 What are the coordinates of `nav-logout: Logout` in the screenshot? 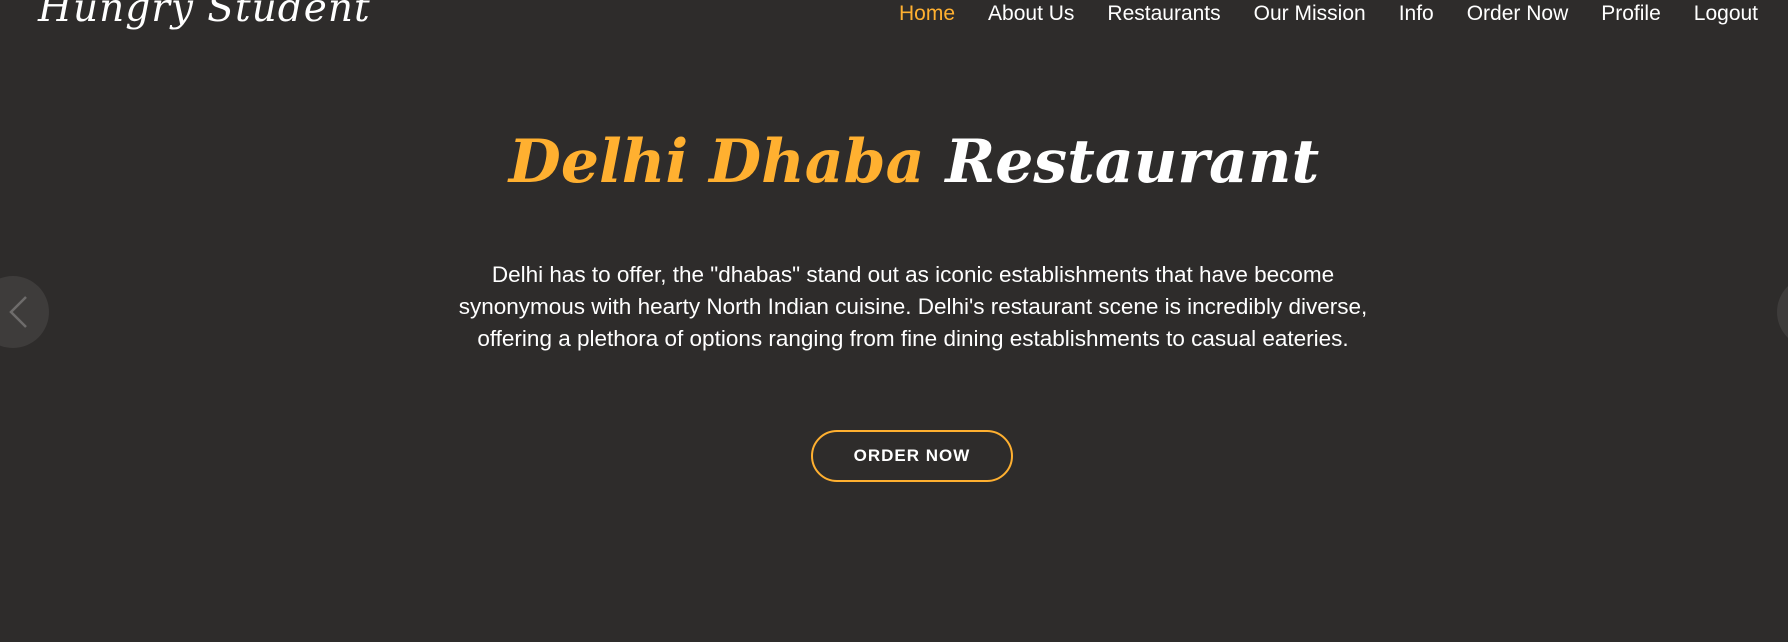 It's located at (1726, 13).